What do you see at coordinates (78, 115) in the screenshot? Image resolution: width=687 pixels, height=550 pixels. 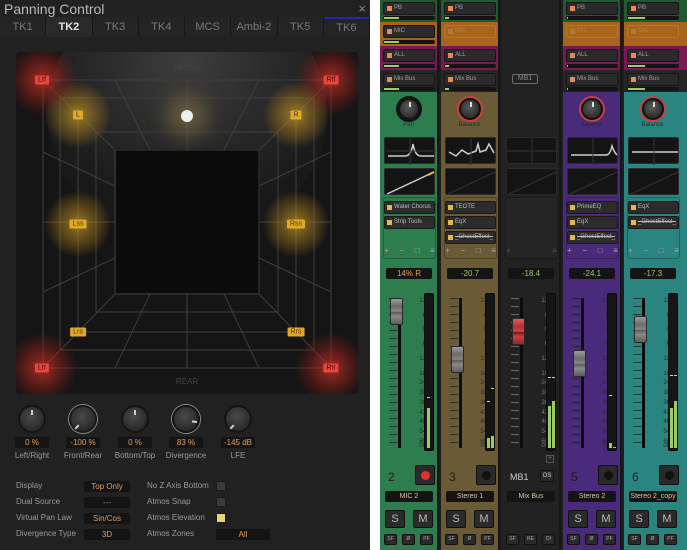 I see `speaker-l: L` at bounding box center [78, 115].